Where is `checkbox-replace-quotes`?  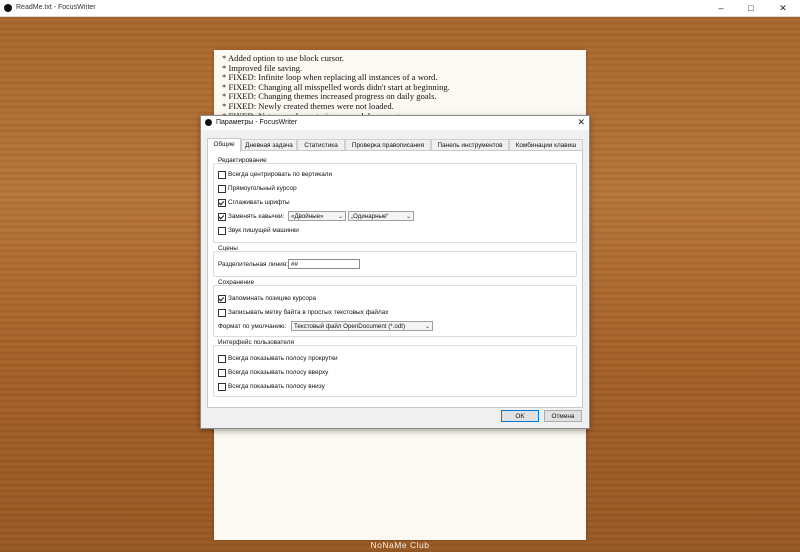 checkbox-replace-quotes is located at coordinates (222, 217).